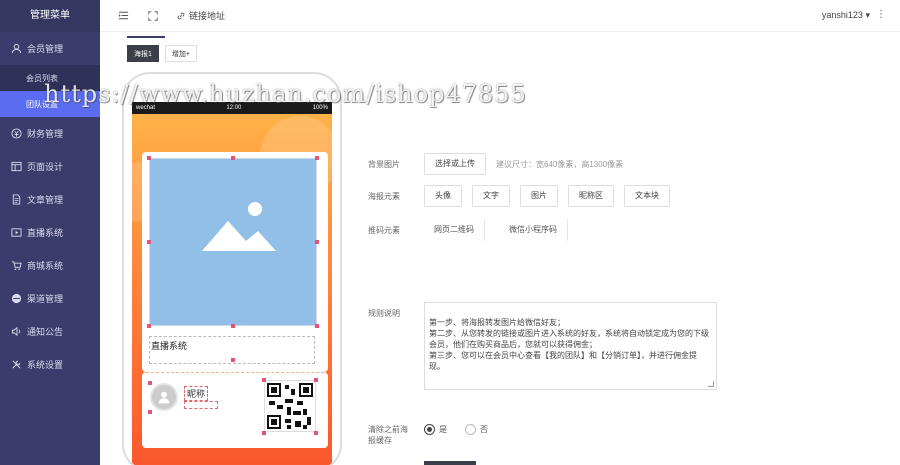 Image resolution: width=900 pixels, height=465 pixels. Describe the element at coordinates (384, 196) in the screenshot. I see `poster-elements-label: 海报元素` at that location.